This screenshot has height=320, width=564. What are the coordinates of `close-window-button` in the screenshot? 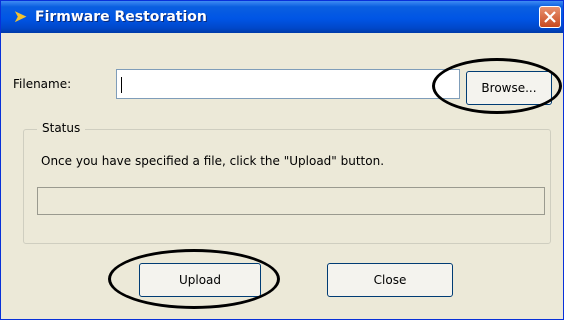 It's located at (550, 17).